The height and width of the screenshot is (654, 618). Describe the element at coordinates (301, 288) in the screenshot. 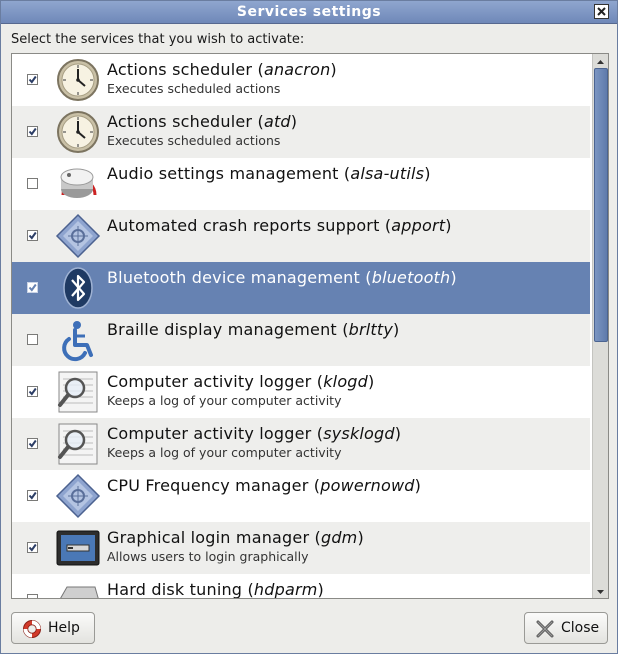

I see `service-row: Bluetooth device management (bluetooth)` at that location.